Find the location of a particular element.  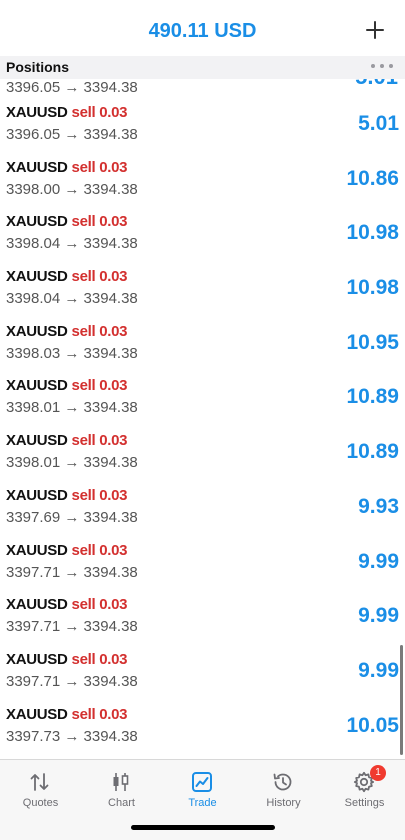

position-profit: 10.05 is located at coordinates (372, 725).